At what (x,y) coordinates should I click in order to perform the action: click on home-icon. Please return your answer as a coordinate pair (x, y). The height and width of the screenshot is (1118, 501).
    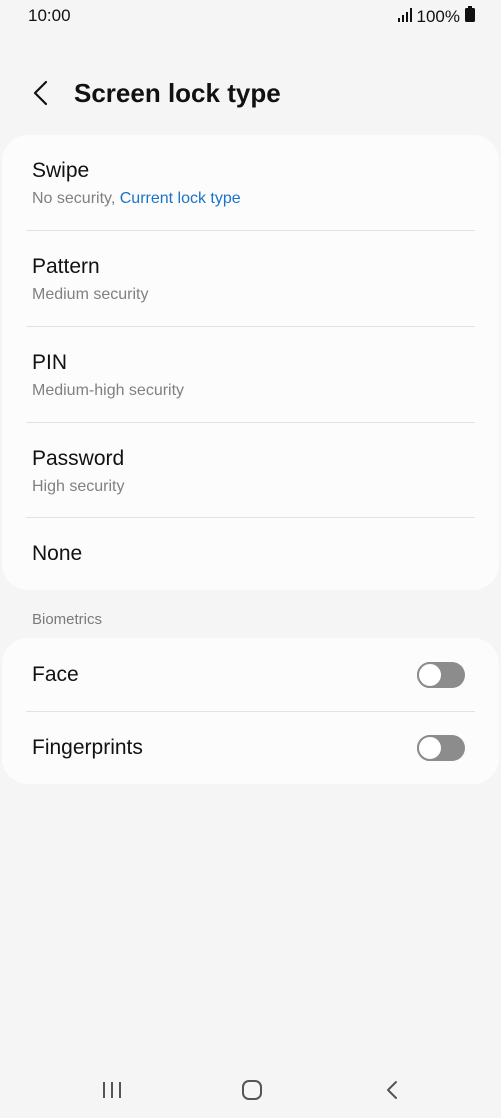
    Looking at the image, I should click on (252, 1092).